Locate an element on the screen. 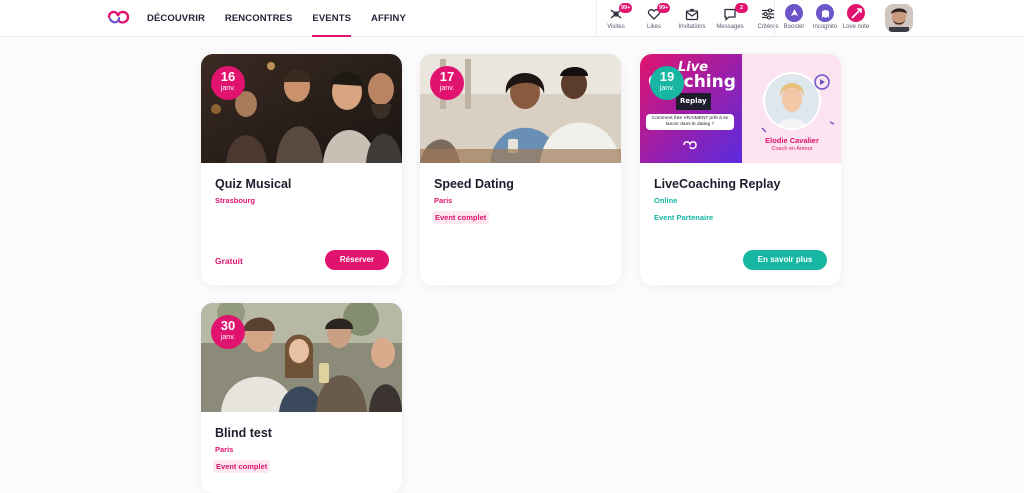 This screenshot has width=1024, height=493. promo-logo-icon is located at coordinates (690, 145).